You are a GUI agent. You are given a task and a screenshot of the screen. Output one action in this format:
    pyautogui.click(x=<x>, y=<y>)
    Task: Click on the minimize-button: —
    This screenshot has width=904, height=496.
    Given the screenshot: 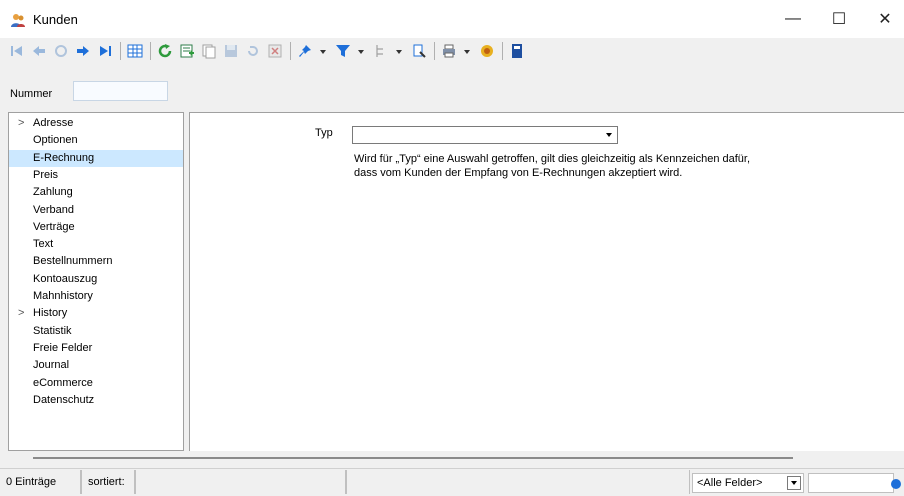 What is the action you would take?
    pyautogui.click(x=793, y=19)
    